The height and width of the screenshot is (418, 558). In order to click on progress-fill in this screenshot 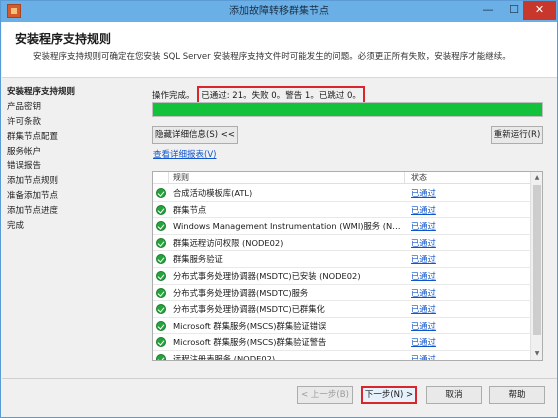, I will do `click(347, 109)`.